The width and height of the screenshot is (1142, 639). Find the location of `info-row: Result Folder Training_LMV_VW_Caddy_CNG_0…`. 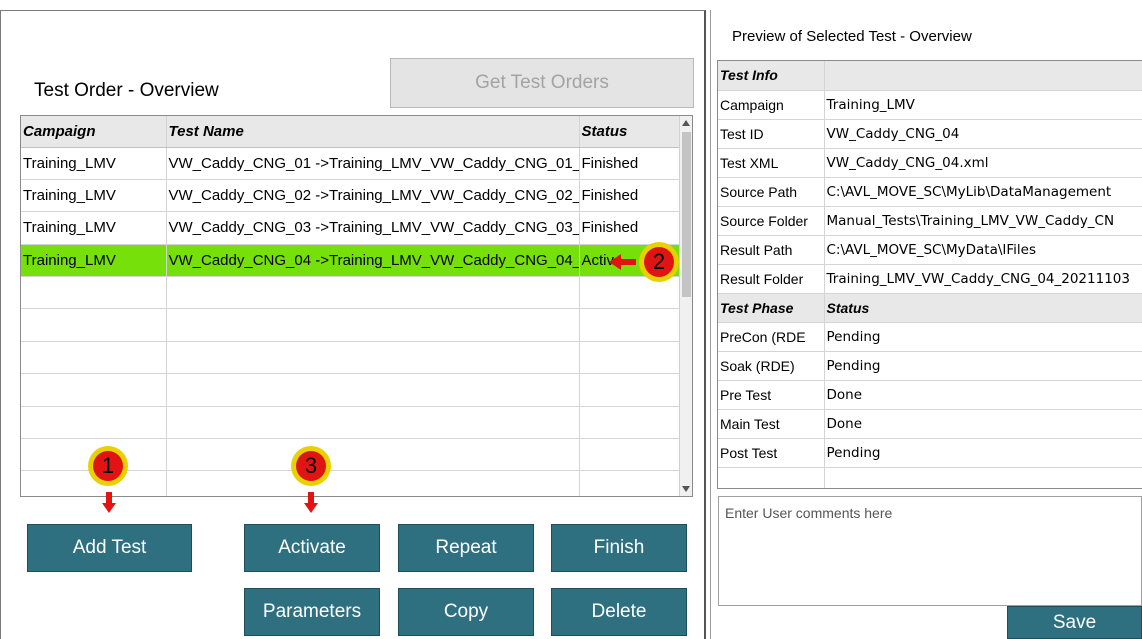

info-row: Result Folder Training_LMV_VW_Caddy_CNG_0… is located at coordinates (930, 279).